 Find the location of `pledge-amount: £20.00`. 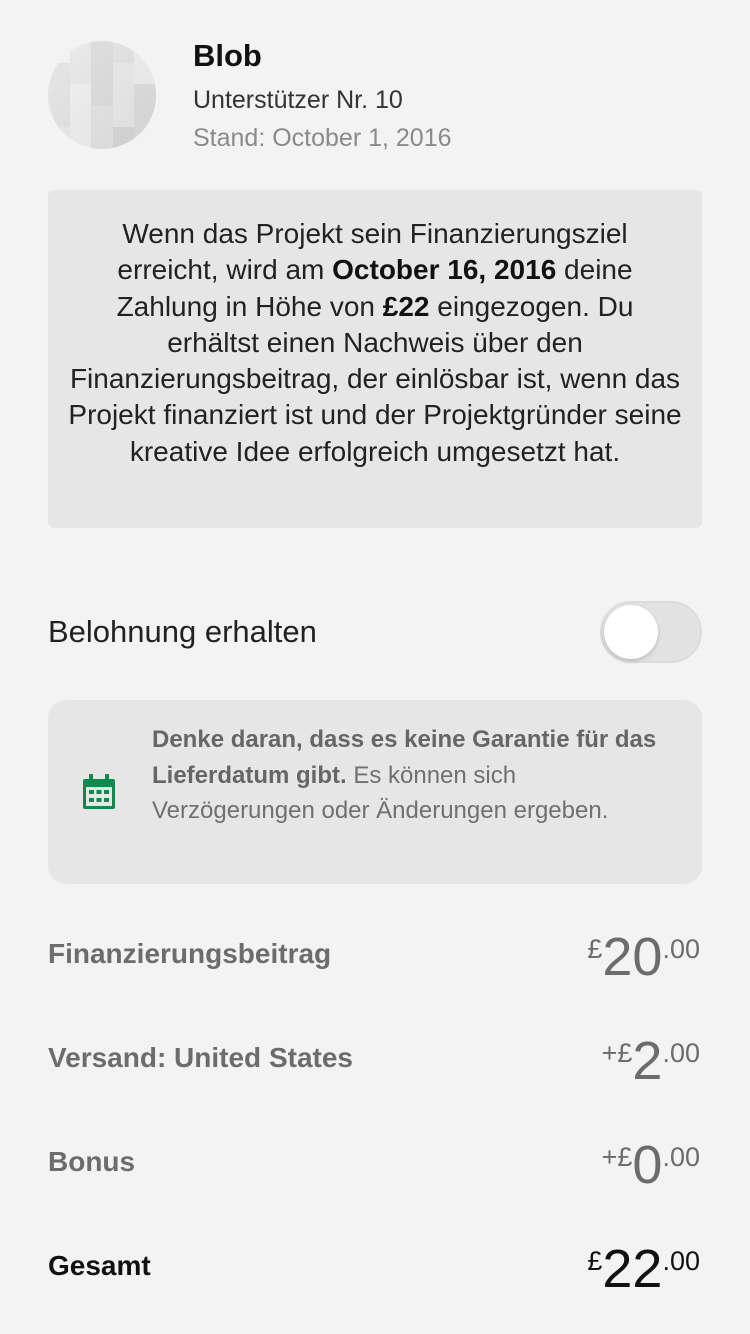

pledge-amount: £20.00 is located at coordinates (643, 956).